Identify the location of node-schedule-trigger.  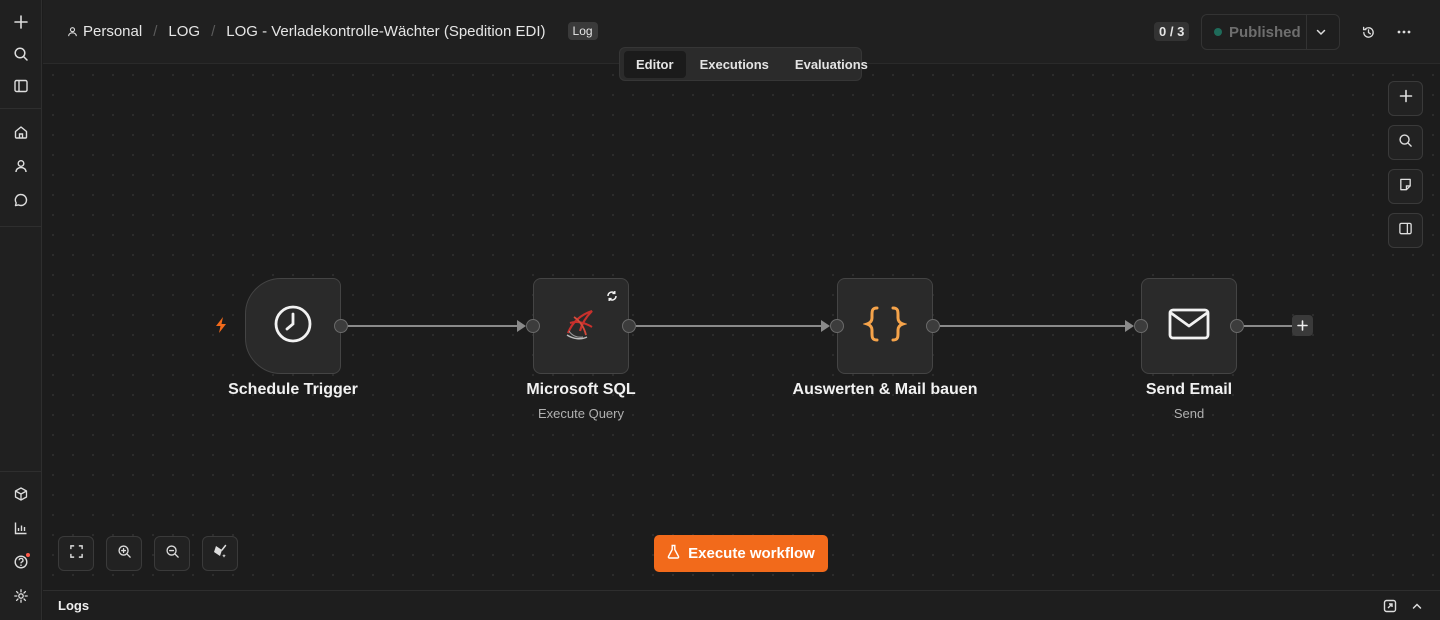
(293, 326).